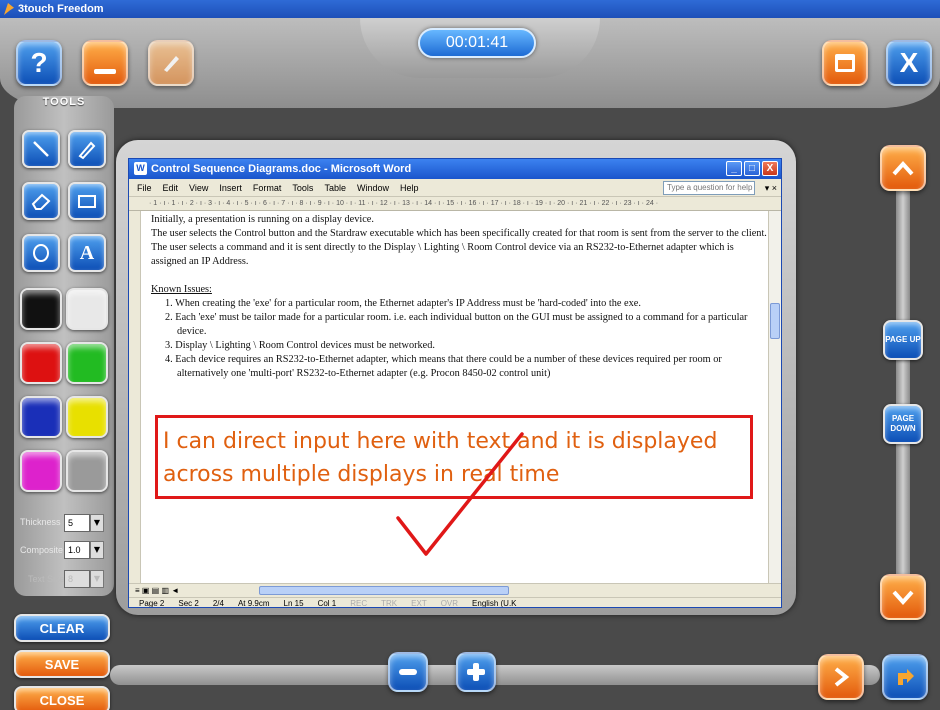 This screenshot has width=940, height=710. I want to click on scroll-down-button, so click(903, 597).